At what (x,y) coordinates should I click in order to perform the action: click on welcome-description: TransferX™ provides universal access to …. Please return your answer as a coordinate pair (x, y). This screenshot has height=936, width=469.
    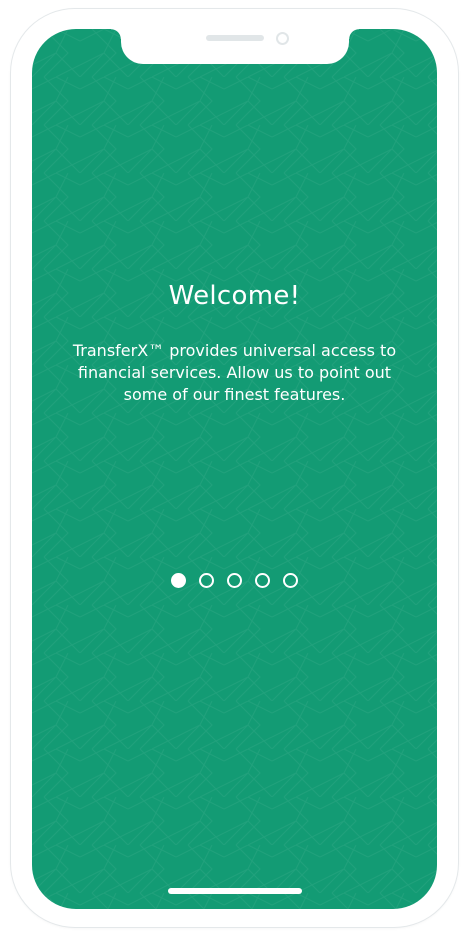
    Looking at the image, I should click on (234, 372).